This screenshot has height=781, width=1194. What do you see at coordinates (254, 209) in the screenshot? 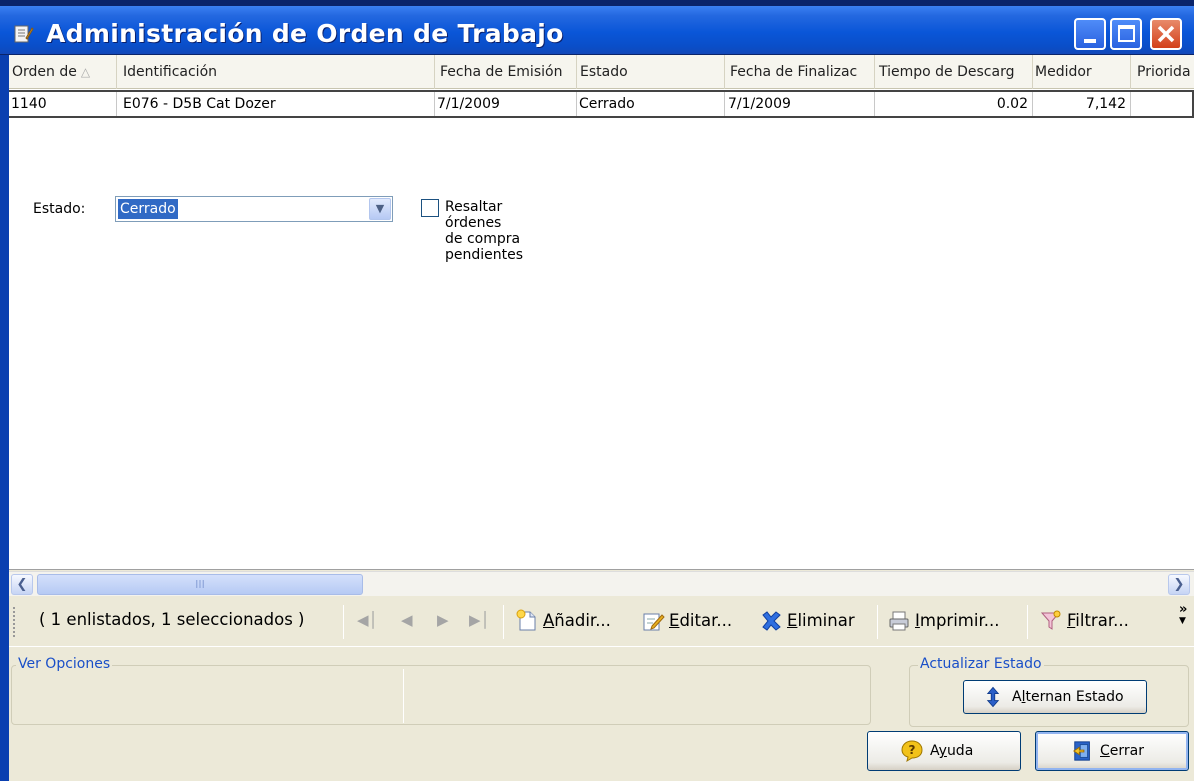
I see `estado-select: Cerrado ▼` at bounding box center [254, 209].